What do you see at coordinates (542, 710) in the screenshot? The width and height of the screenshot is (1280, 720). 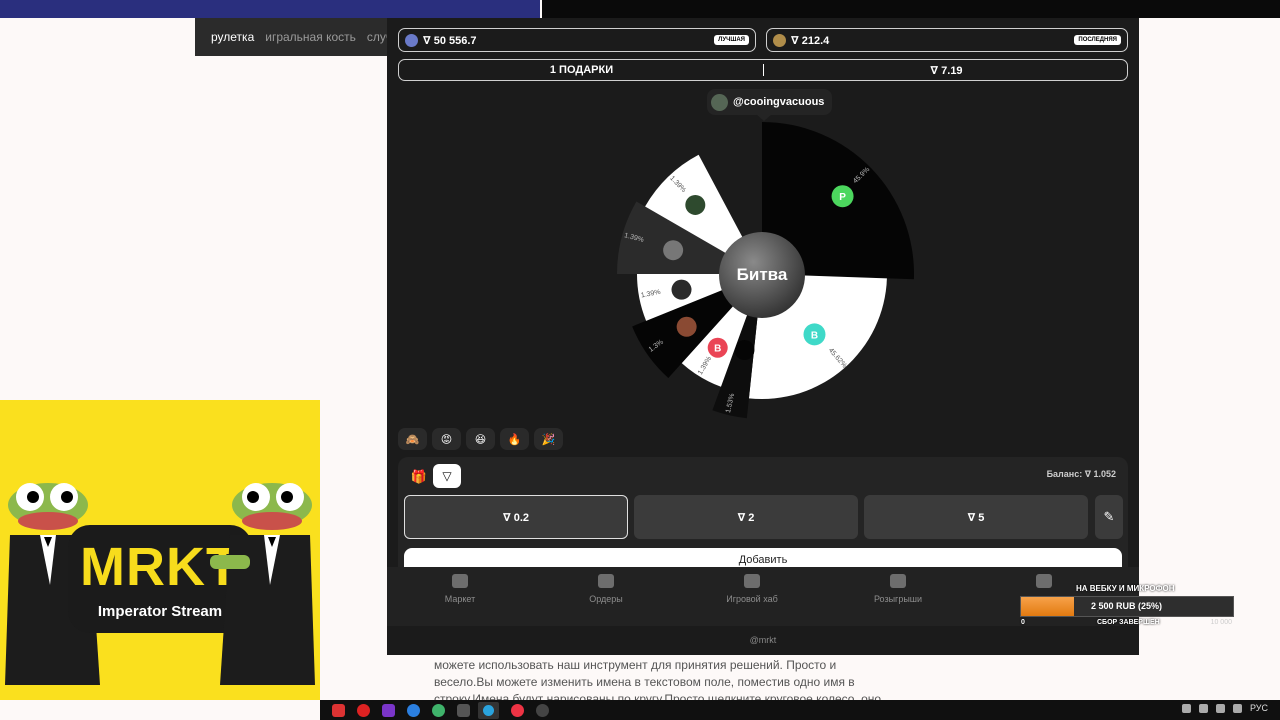 I see `obs-icon` at bounding box center [542, 710].